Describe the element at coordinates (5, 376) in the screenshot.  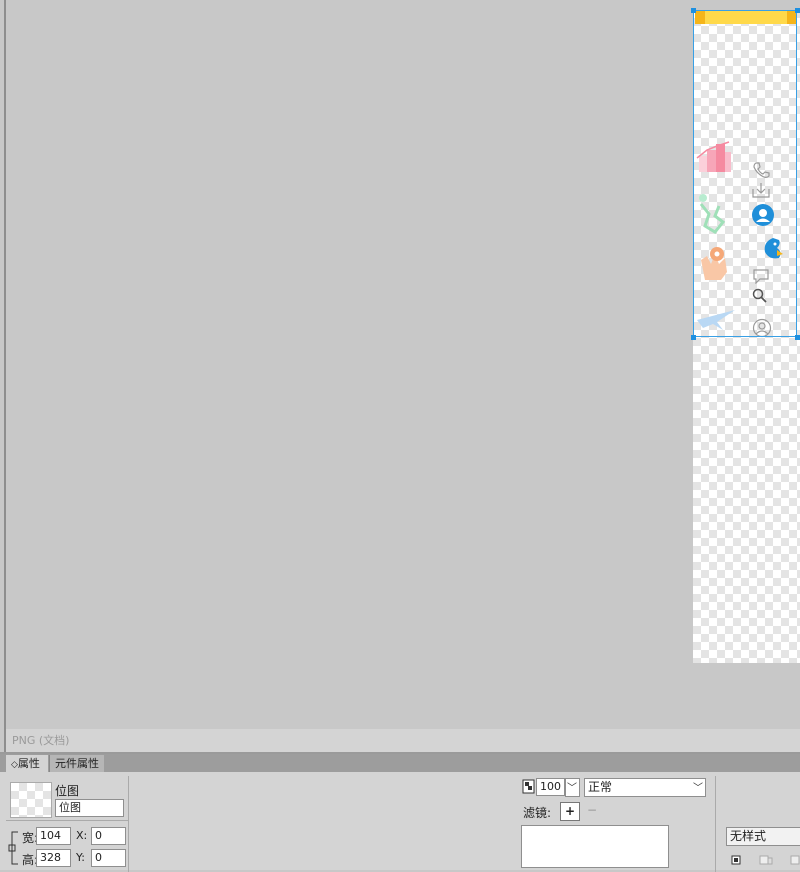
I see `canvas-left-border` at that location.